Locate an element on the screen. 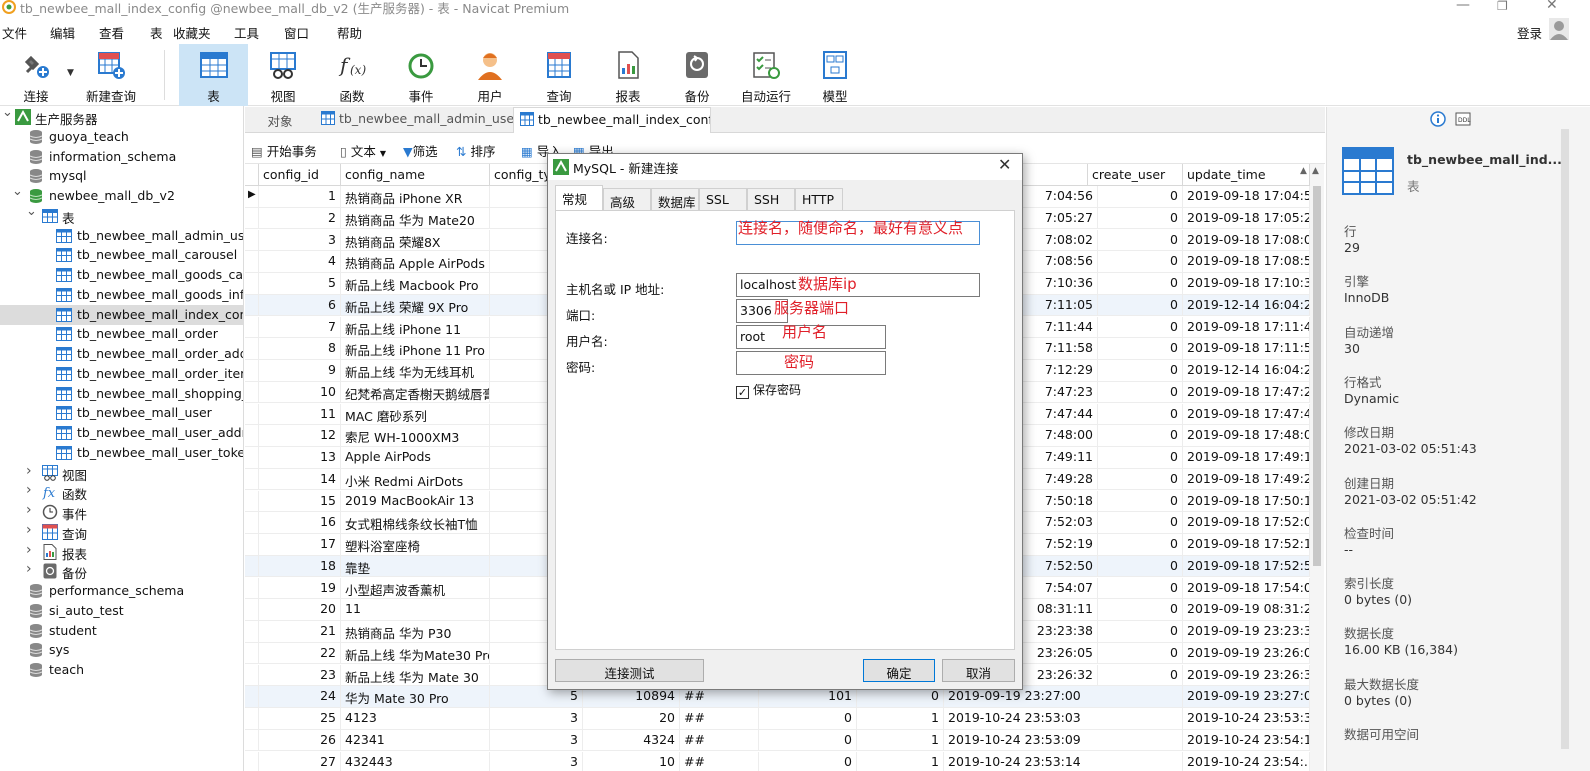  table-cell: 新品上线 iPhone 11 is located at coordinates (415, 327).